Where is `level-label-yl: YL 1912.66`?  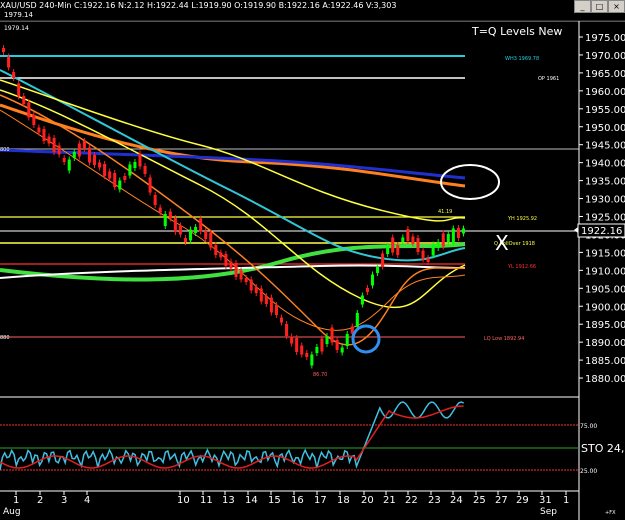 level-label-yl: YL 1912.66 is located at coordinates (521, 267).